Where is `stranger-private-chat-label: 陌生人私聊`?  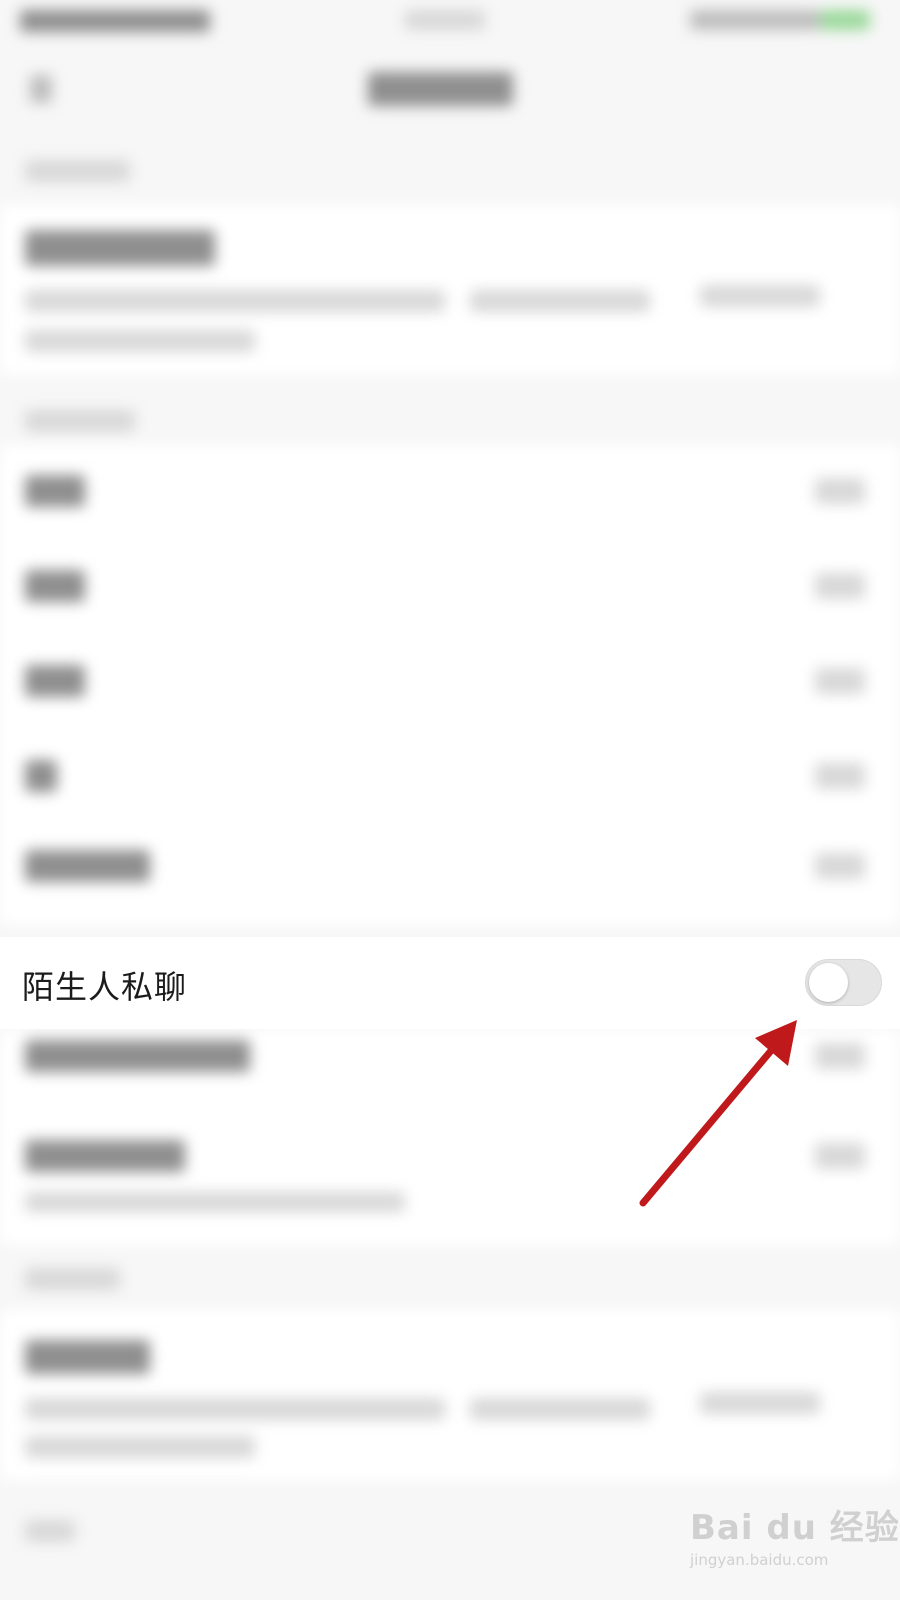
stranger-private-chat-label: 陌生人私聊 is located at coordinates (105, 987).